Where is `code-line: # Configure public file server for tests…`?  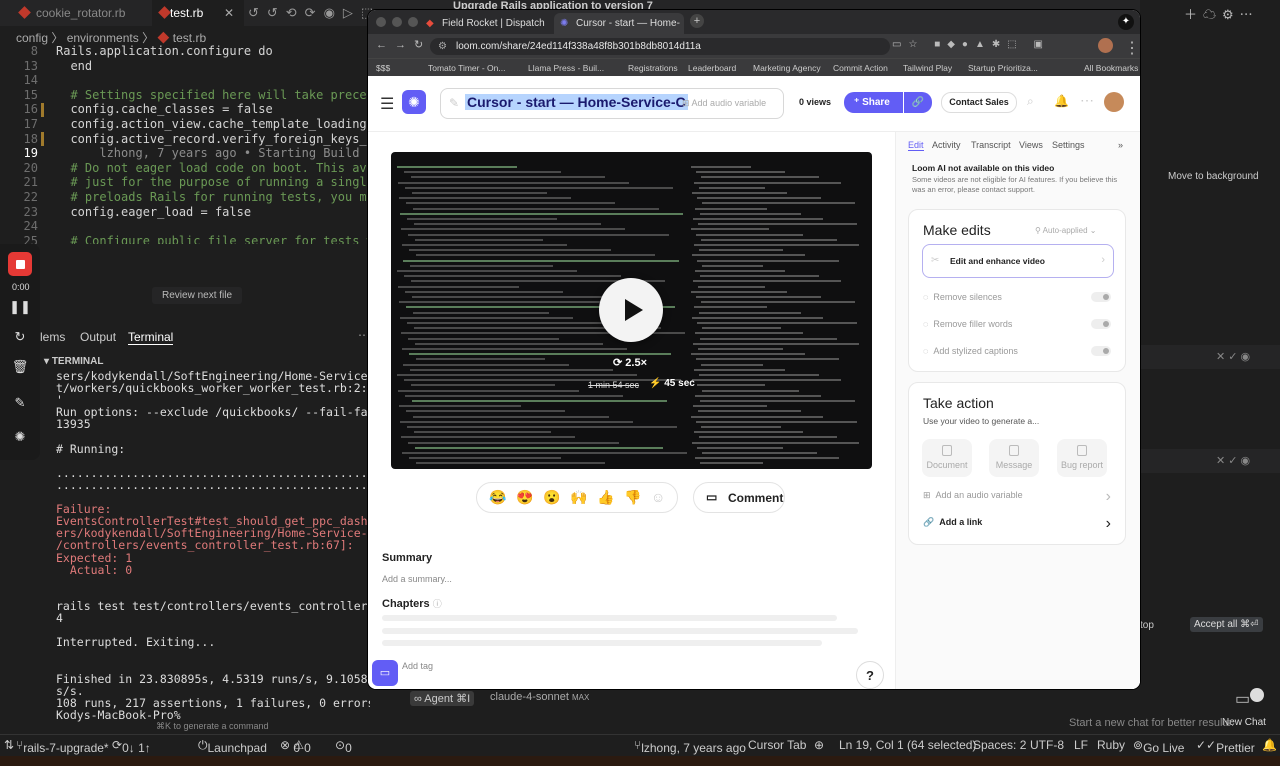 code-line: # Configure public file server for tests… is located at coordinates (212, 239).